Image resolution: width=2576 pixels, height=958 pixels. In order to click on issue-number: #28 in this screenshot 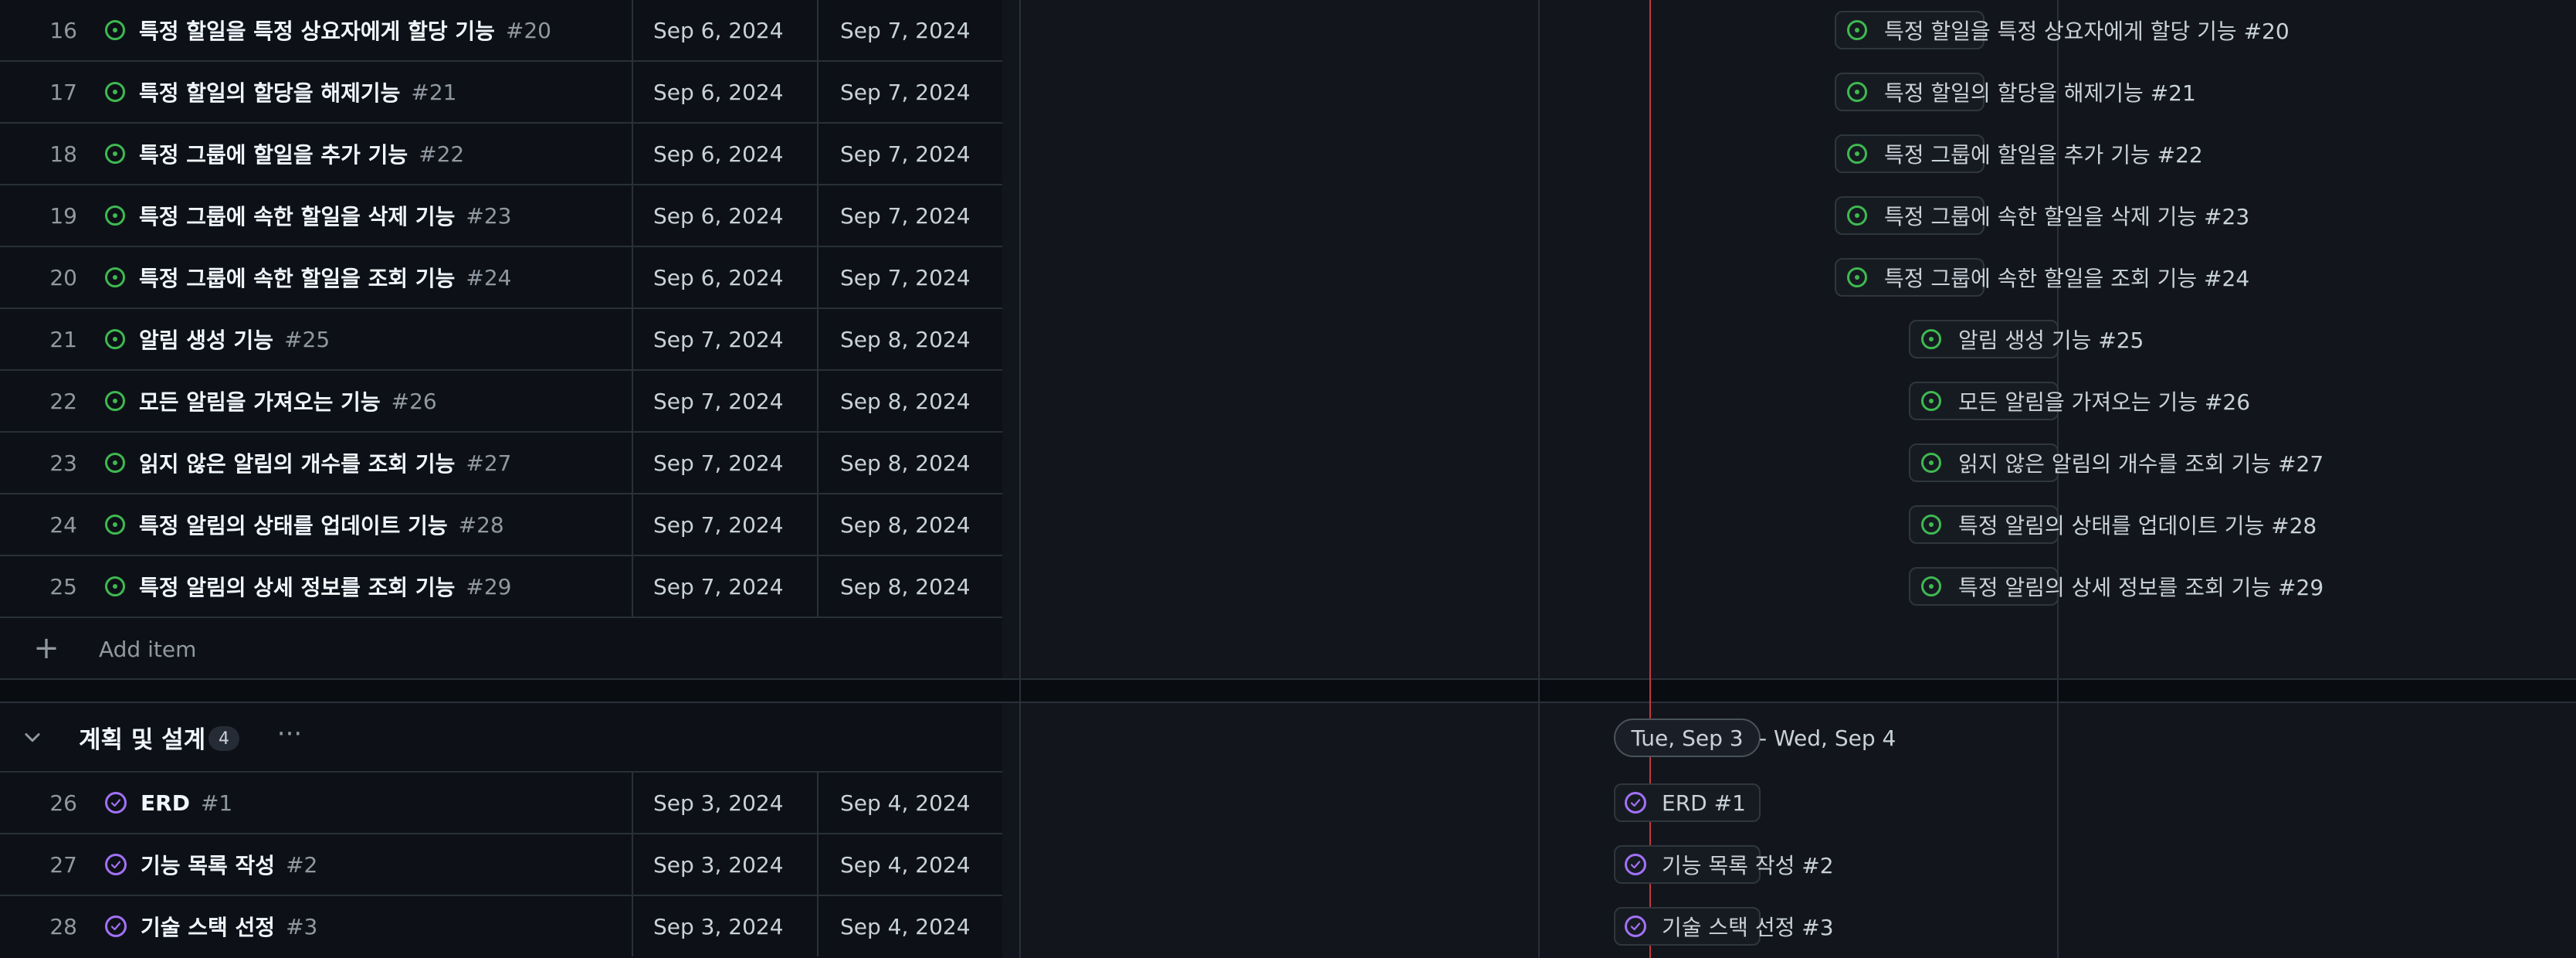, I will do `click(481, 525)`.